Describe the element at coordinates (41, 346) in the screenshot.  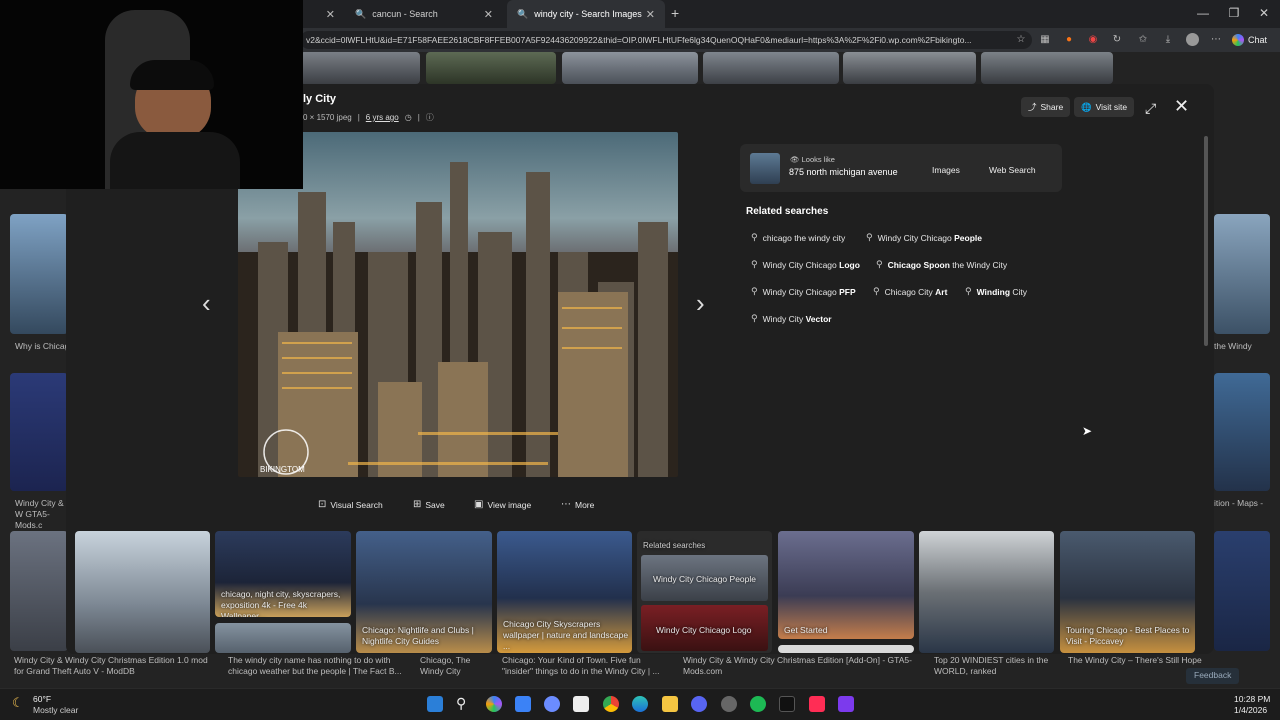
I see `result-caption: Why is Chicag` at that location.